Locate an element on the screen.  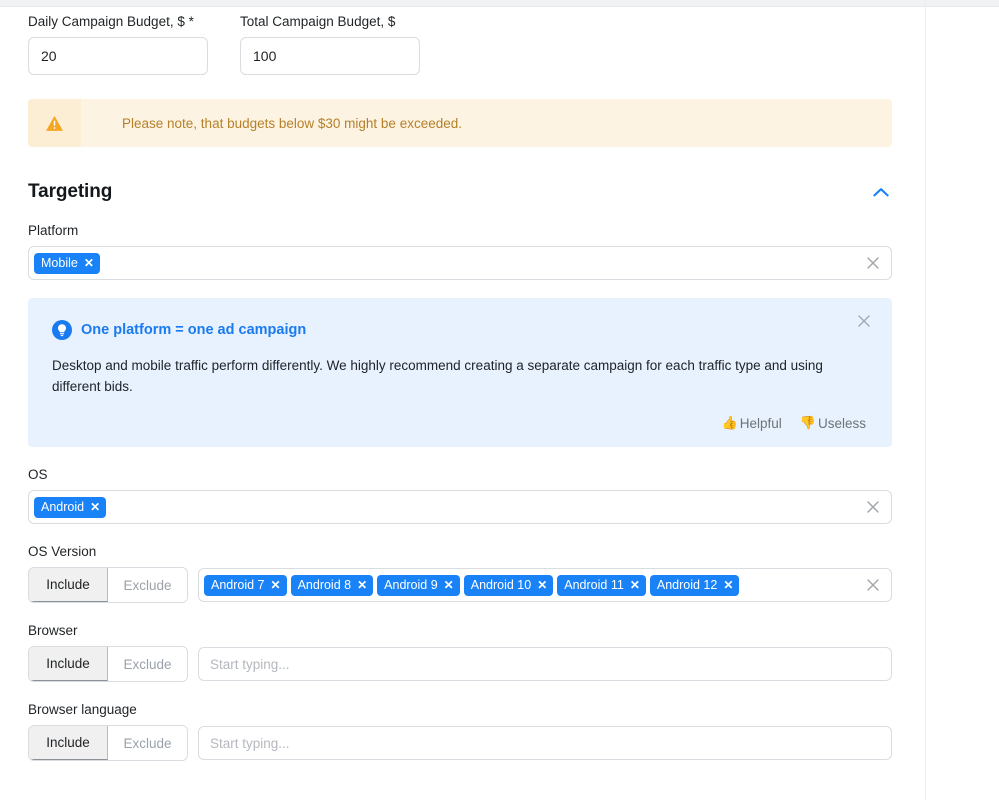
browser-mode-toggle: Include Exclude is located at coordinates (108, 664).